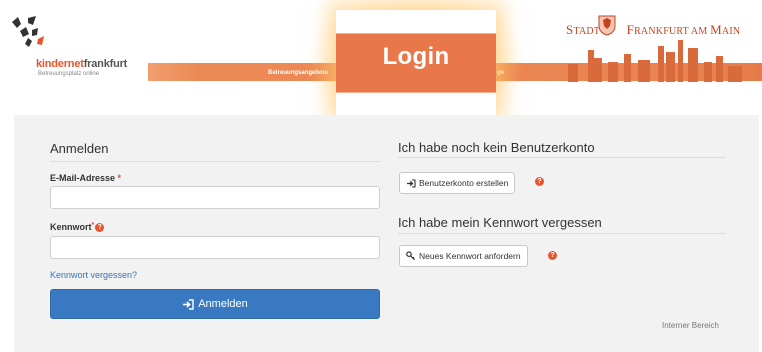 The width and height of the screenshot is (762, 352). Describe the element at coordinates (79, 148) in the screenshot. I see `login-section-title: Anmelden` at that location.